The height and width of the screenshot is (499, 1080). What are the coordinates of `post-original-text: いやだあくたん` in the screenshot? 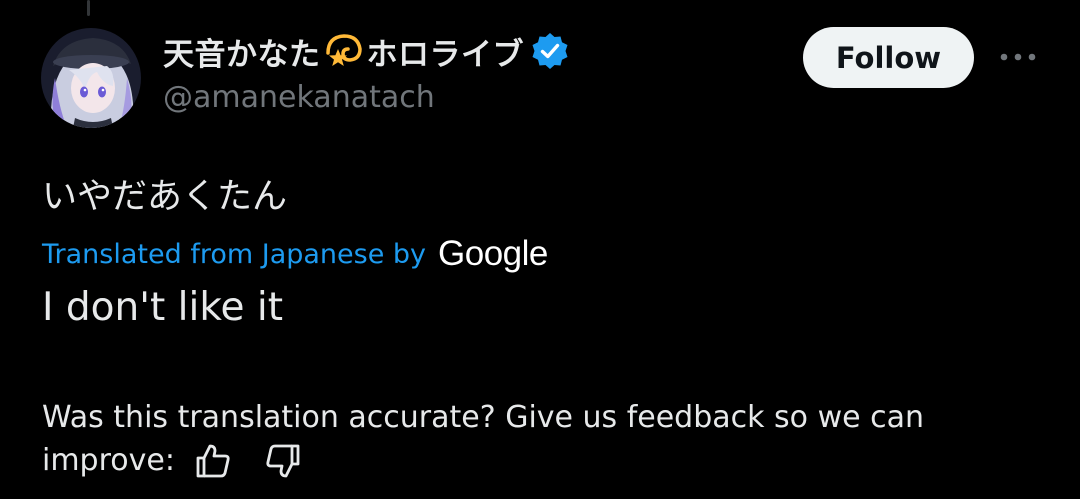 It's located at (165, 197).